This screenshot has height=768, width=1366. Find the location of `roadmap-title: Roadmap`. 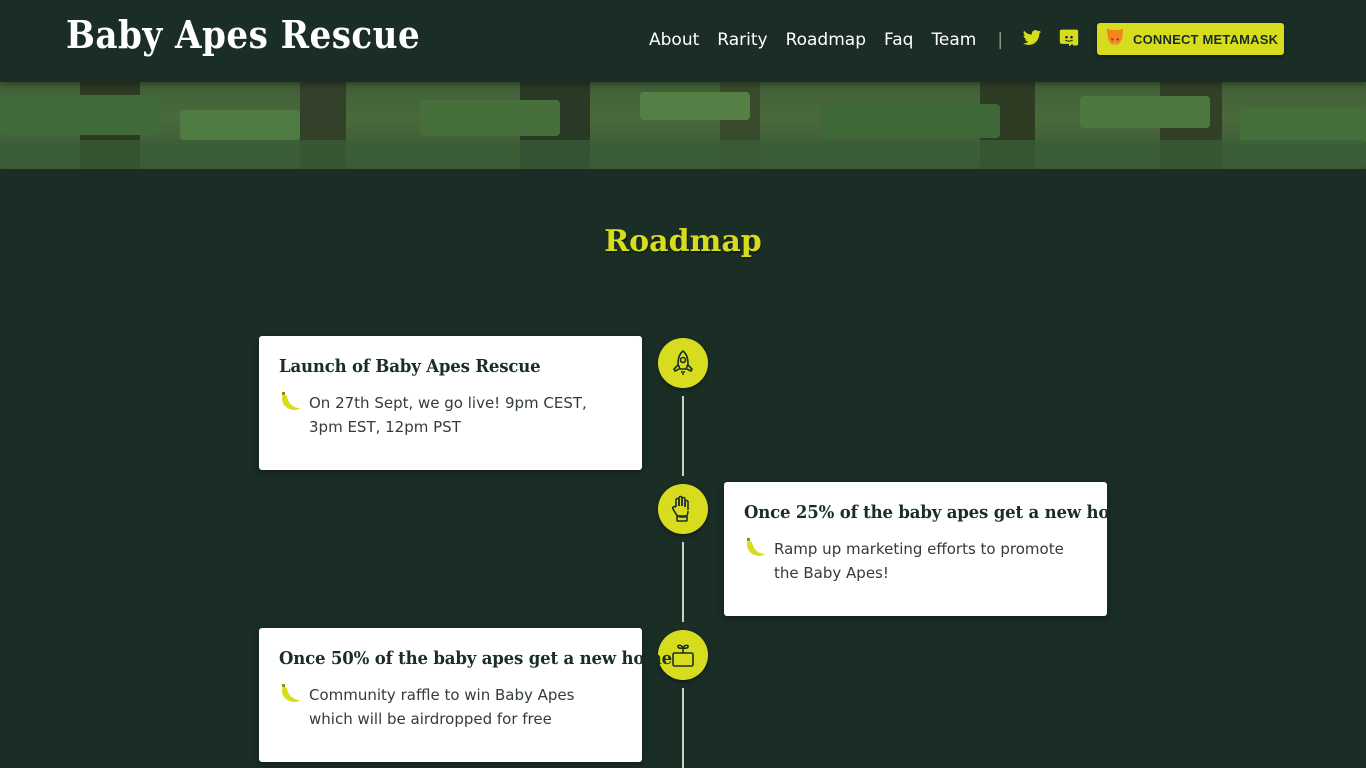

roadmap-title: Roadmap is located at coordinates (683, 241).